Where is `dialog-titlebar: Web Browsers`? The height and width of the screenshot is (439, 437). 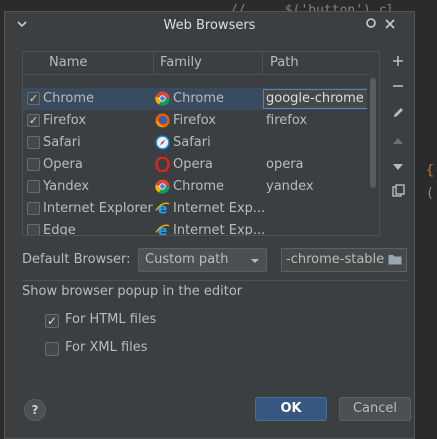
dialog-titlebar: Web Browsers is located at coordinates (209, 26).